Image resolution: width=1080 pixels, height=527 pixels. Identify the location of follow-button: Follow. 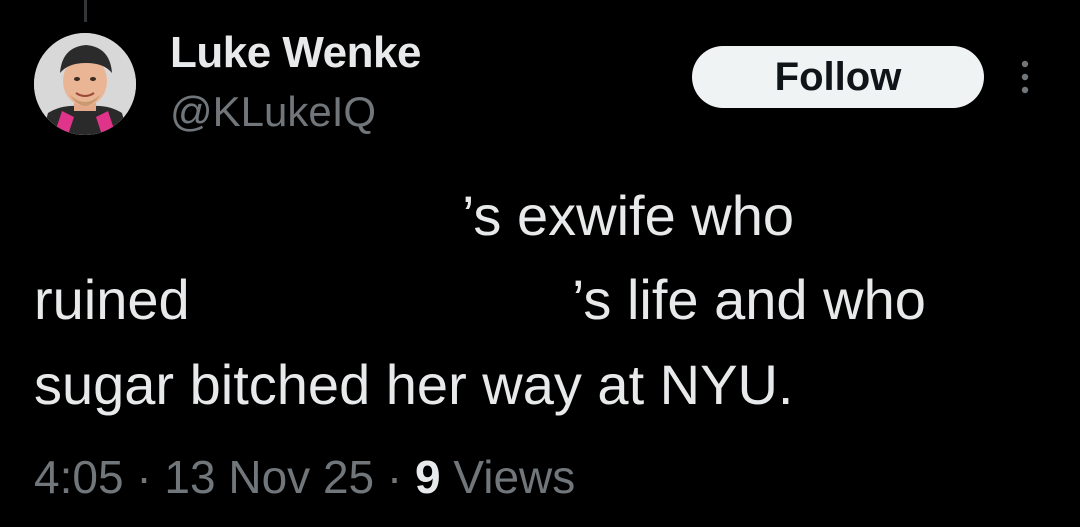
(838, 77).